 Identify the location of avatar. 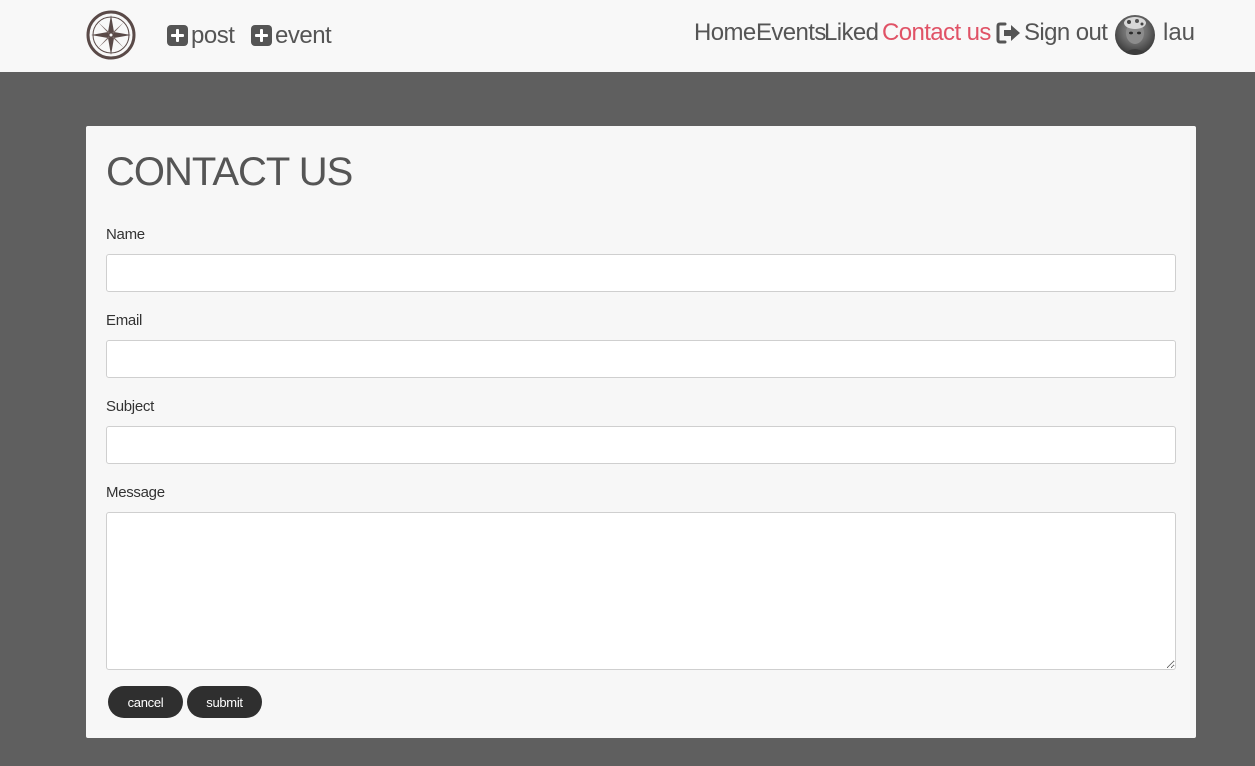
(1135, 35).